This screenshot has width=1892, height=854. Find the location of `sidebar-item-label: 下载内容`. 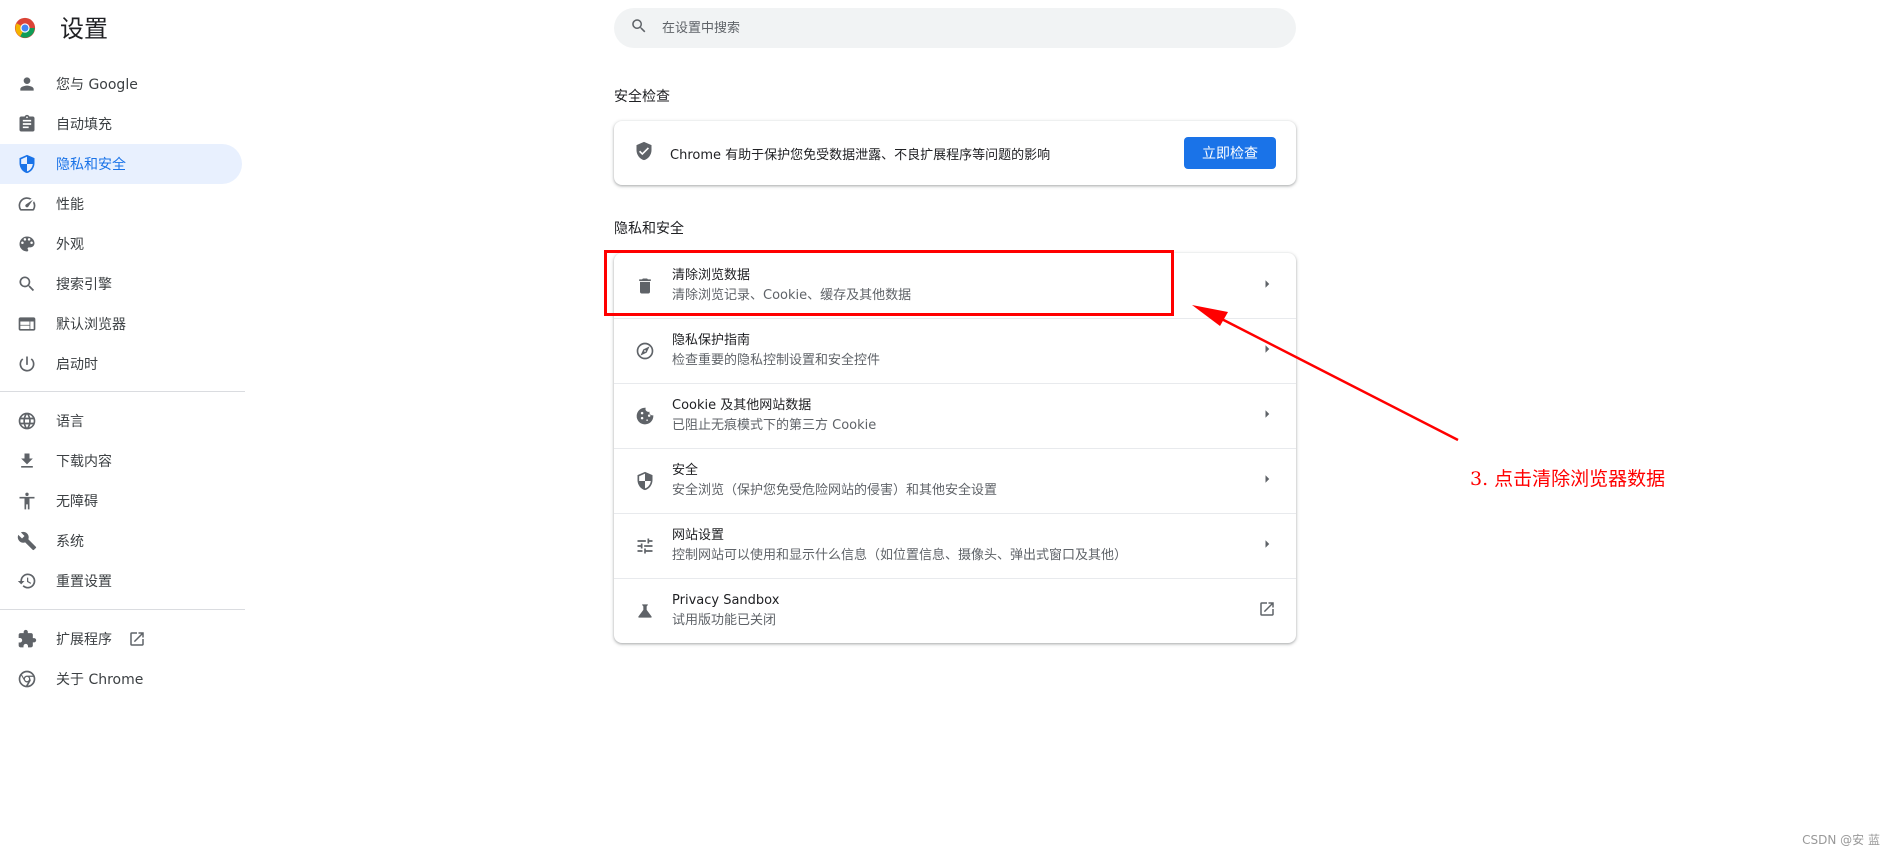

sidebar-item-label: 下载内容 is located at coordinates (84, 462).